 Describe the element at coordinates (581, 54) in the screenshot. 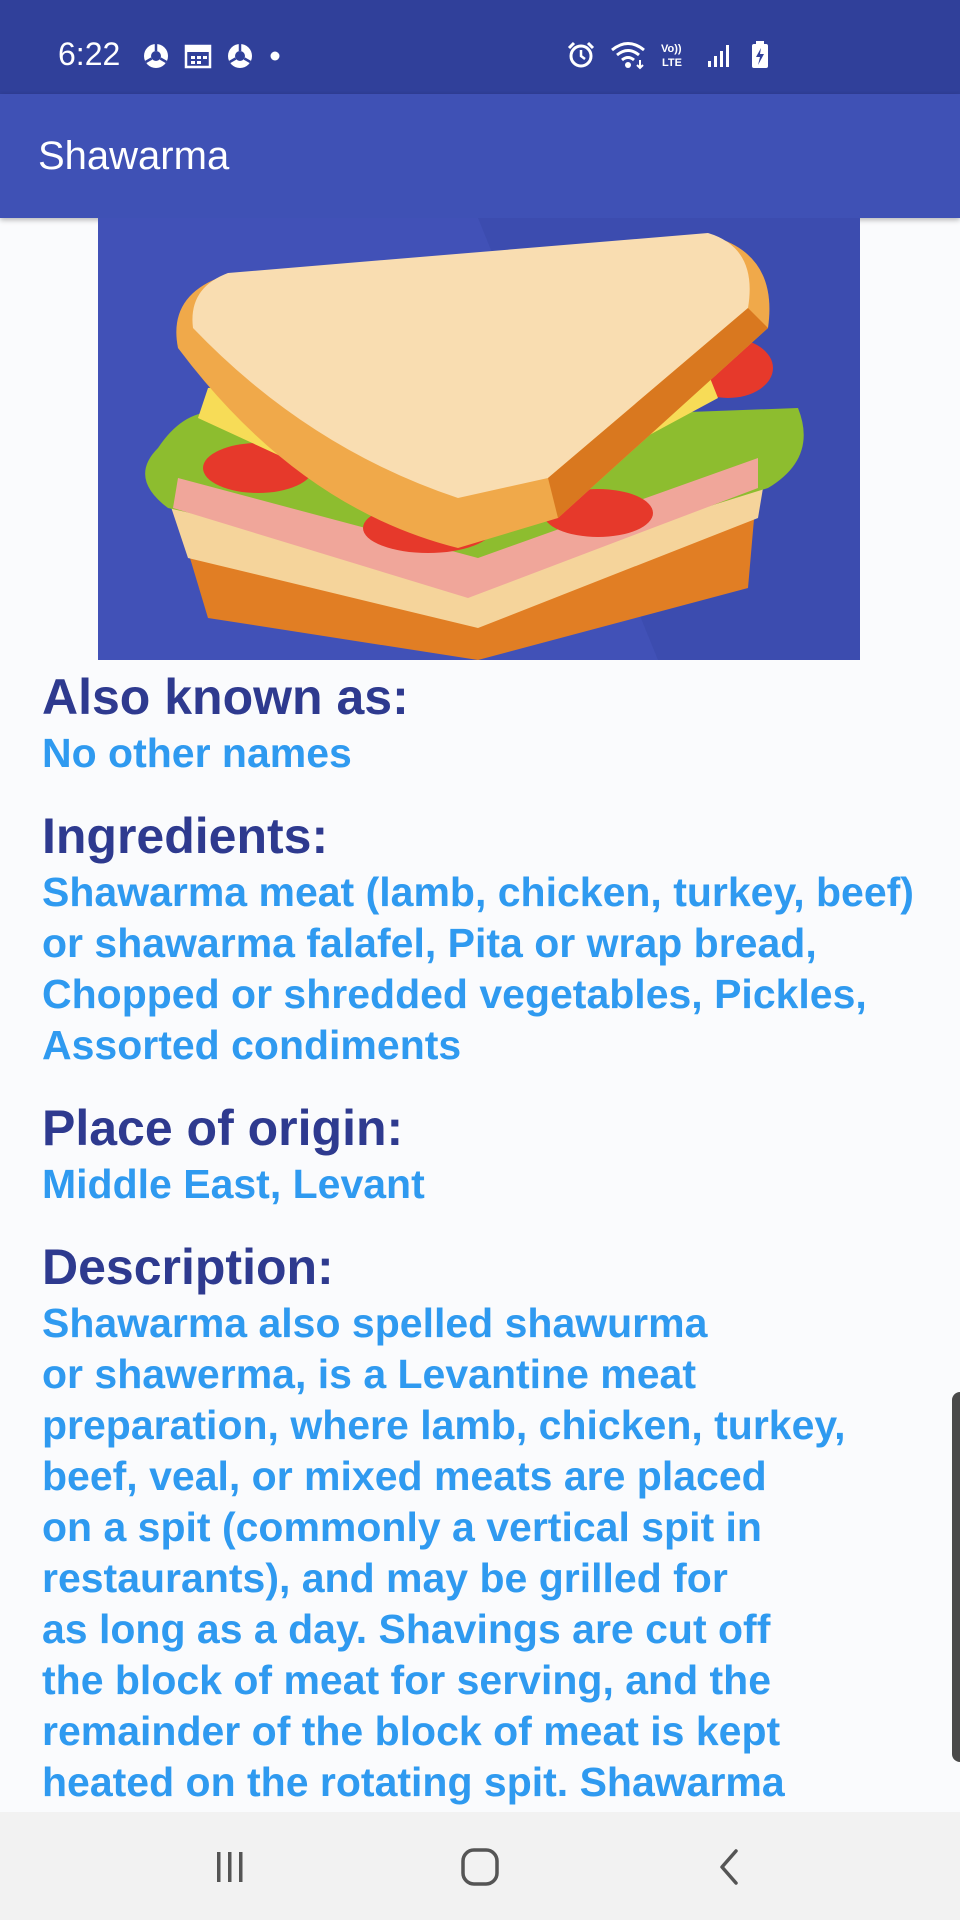

I see `alarm-icon` at that location.